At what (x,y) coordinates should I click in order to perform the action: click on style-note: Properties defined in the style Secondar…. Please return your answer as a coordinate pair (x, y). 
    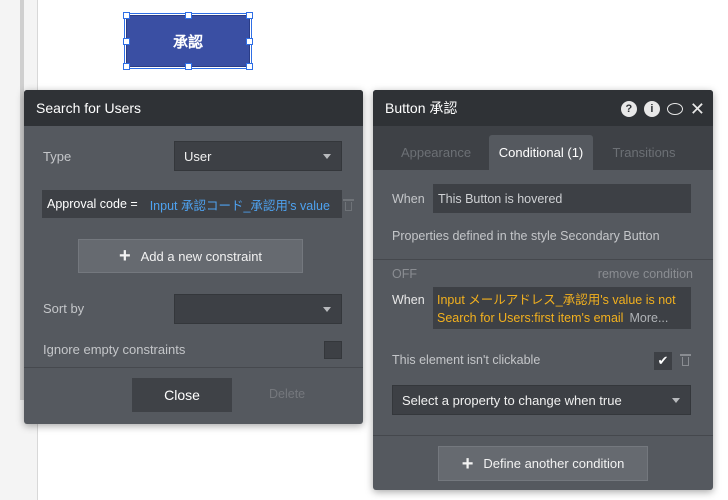
    Looking at the image, I should click on (526, 236).